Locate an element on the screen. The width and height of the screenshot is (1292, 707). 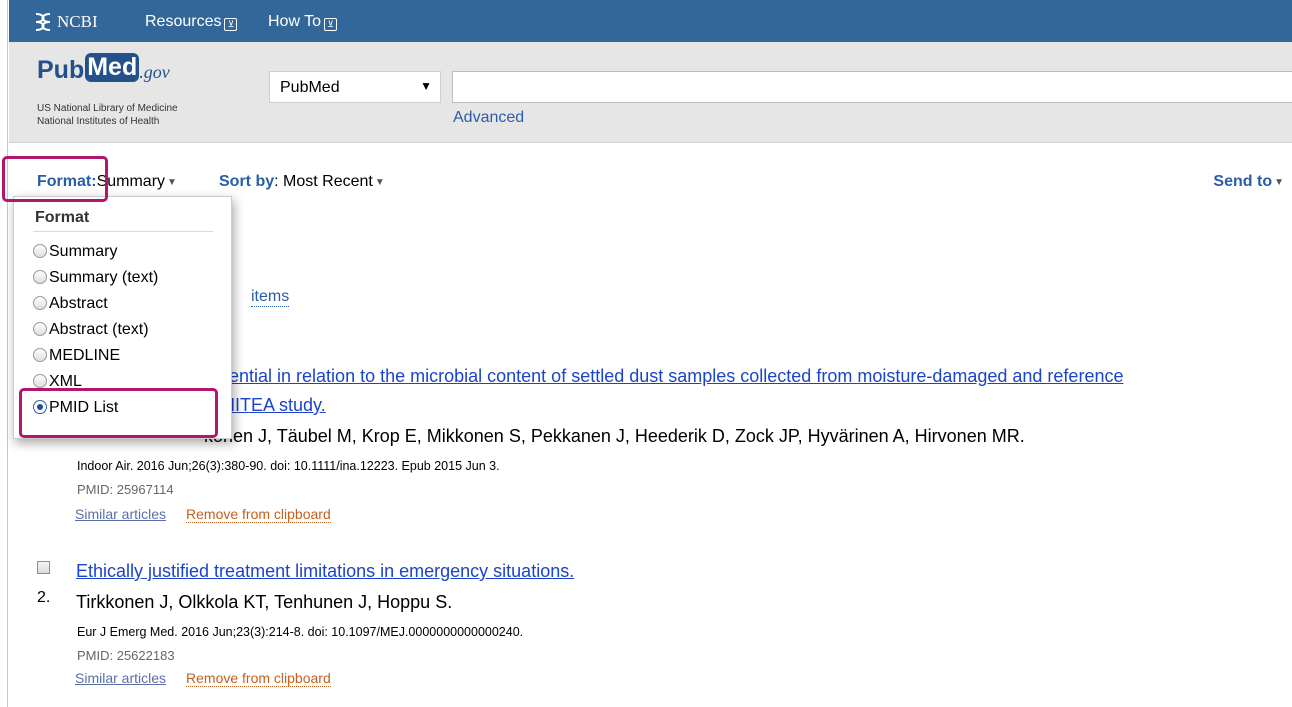
format-option-label: Summary (text) is located at coordinates (104, 277).